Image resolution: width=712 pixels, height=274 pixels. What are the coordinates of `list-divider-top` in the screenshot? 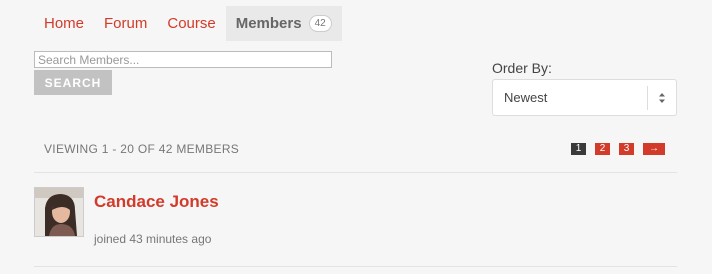 It's located at (355, 172).